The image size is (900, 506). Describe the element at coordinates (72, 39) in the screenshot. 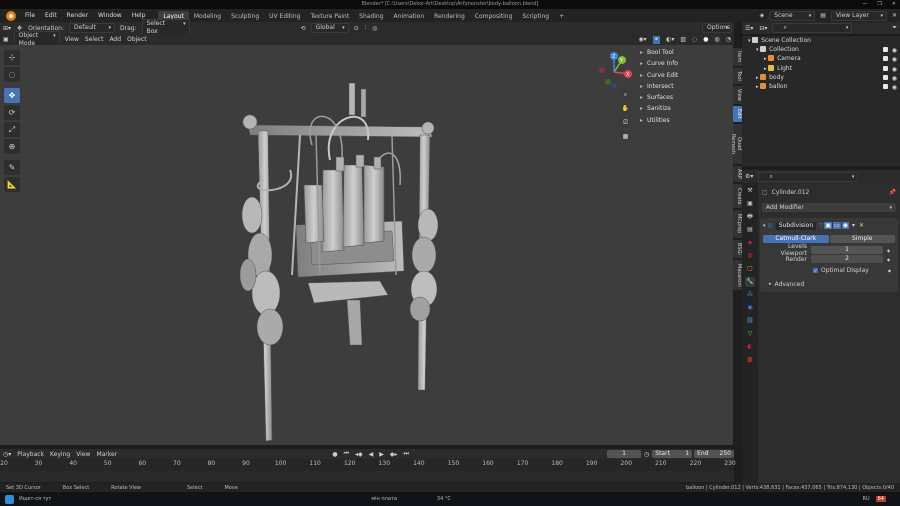

I see `viewport-menu-view: View` at that location.